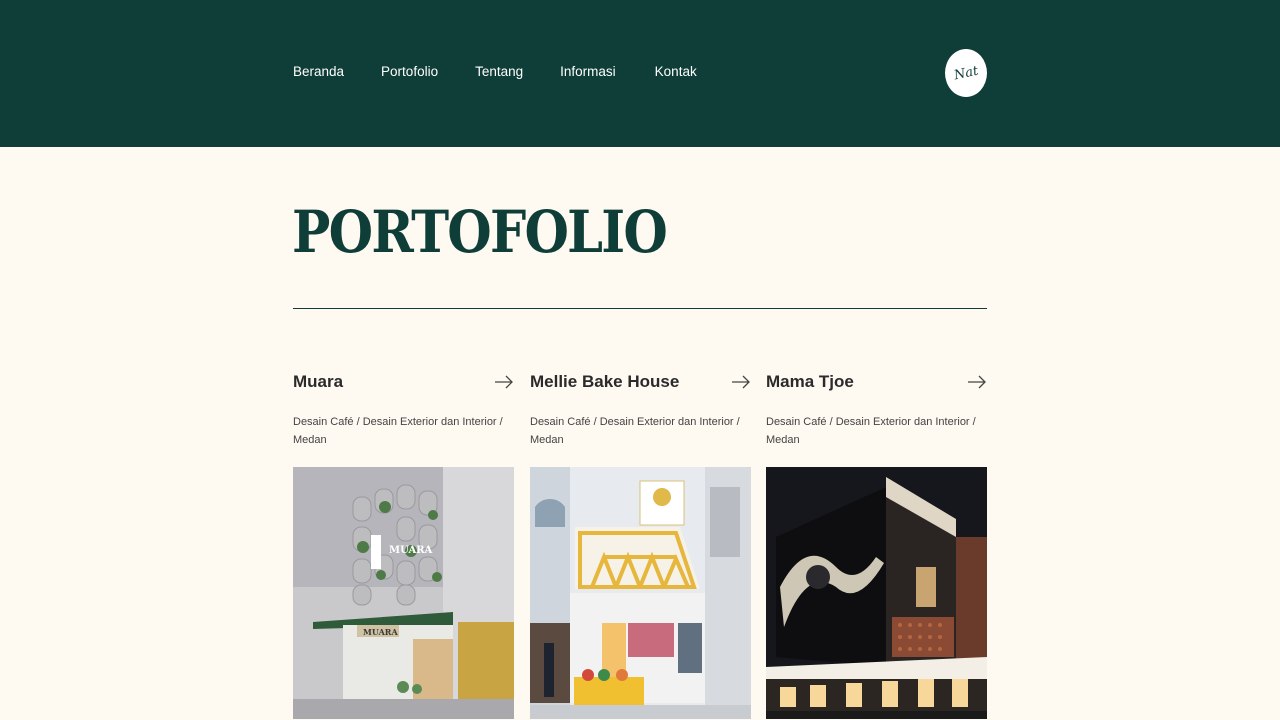 Image resolution: width=1280 pixels, height=720 pixels. Describe the element at coordinates (409, 71) in the screenshot. I see `nav-link-portofolio: Portofolio` at that location.